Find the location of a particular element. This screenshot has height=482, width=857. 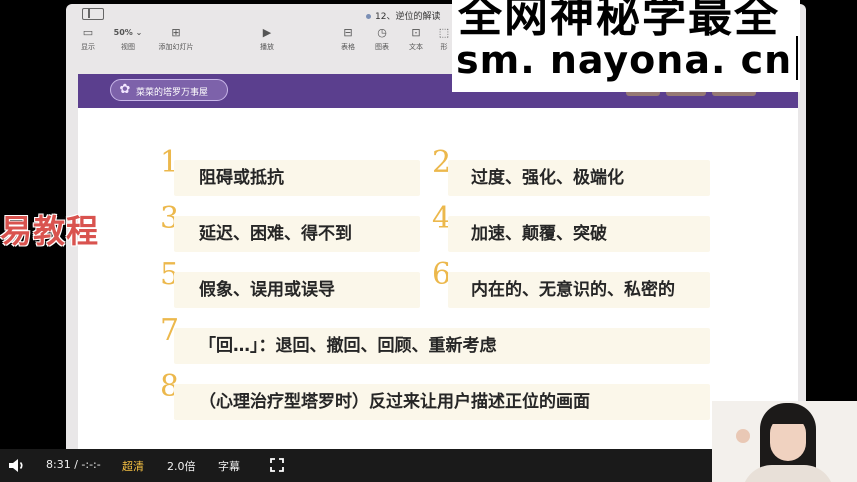

fullscreen-icon is located at coordinates (277, 465).